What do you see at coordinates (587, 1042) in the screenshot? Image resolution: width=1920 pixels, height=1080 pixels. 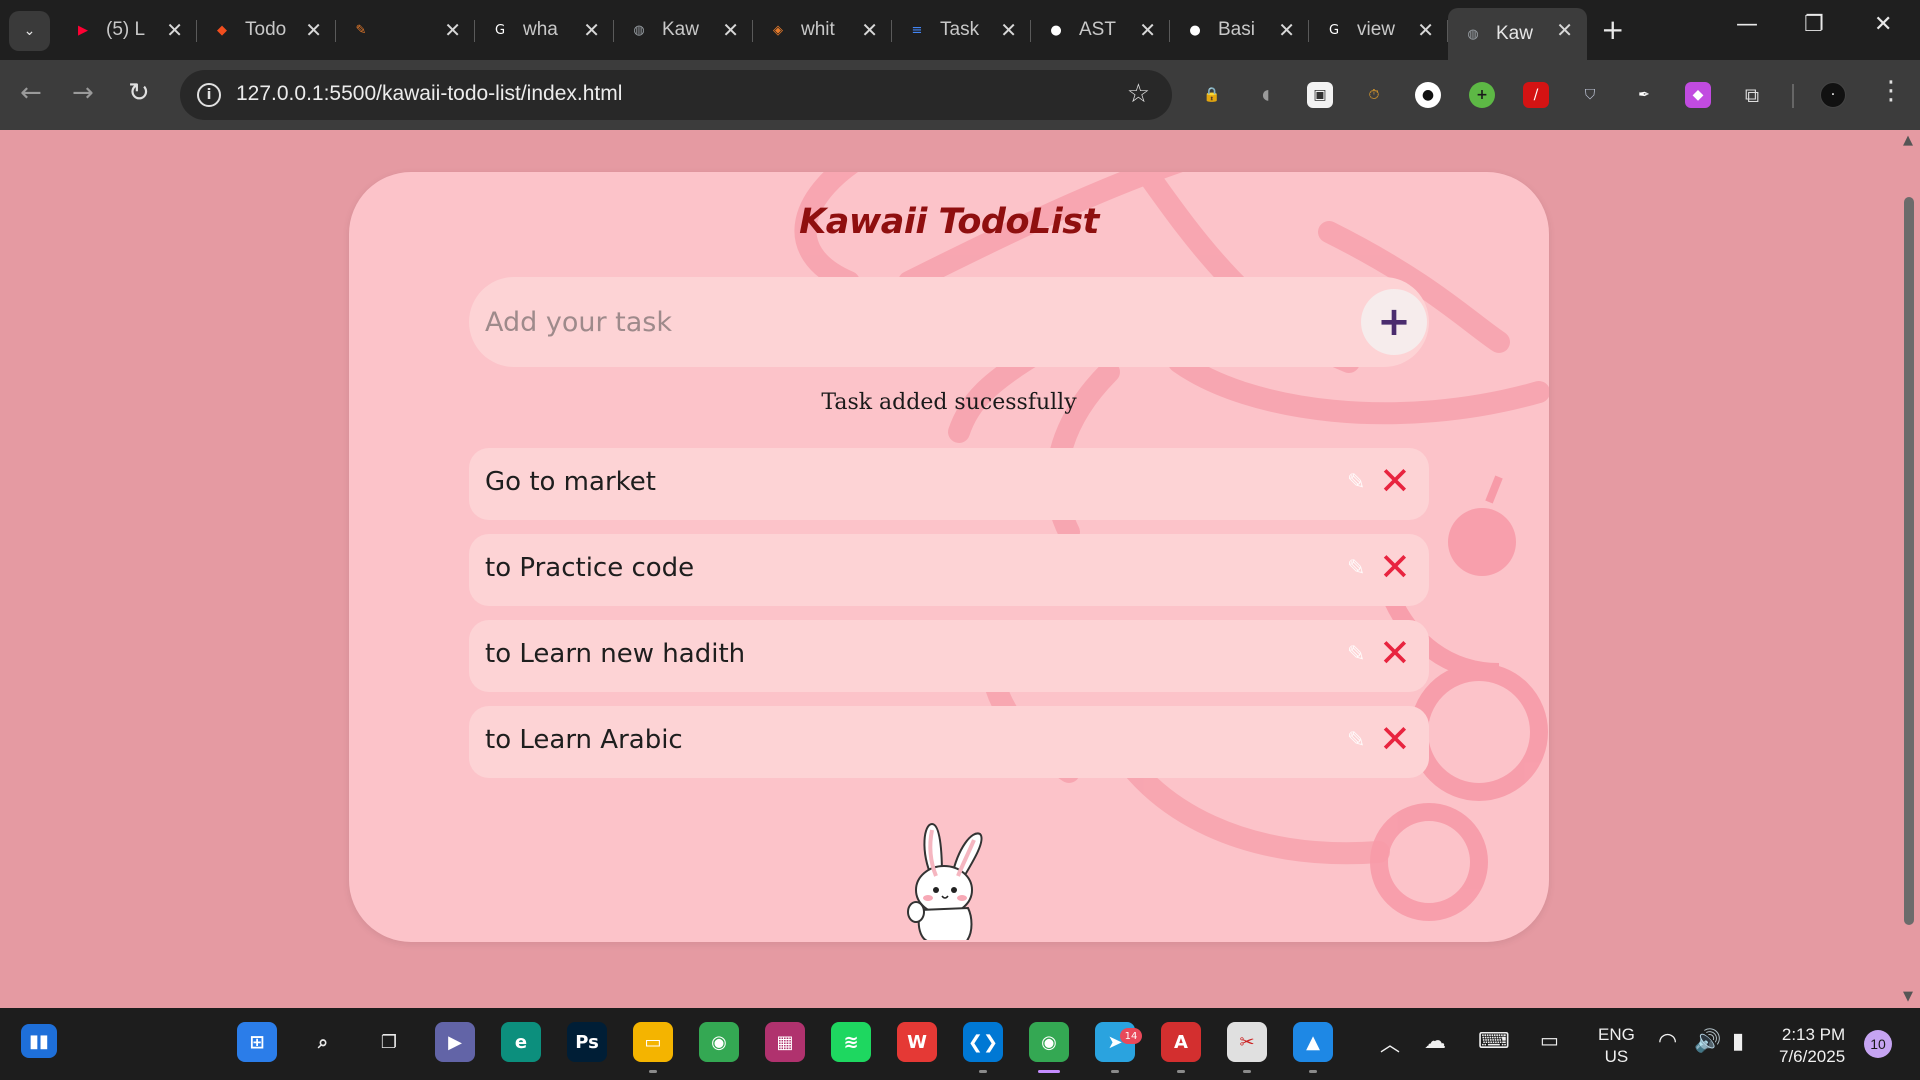 I see `photoshop-icon: Ps` at bounding box center [587, 1042].